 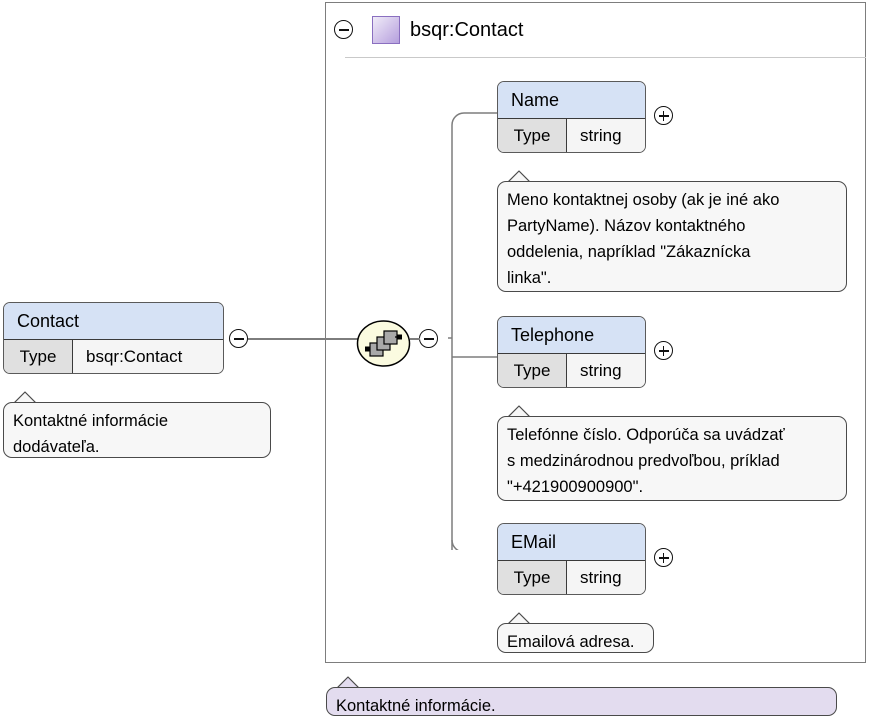 I want to click on type-value-name: string, so click(x=606, y=135).